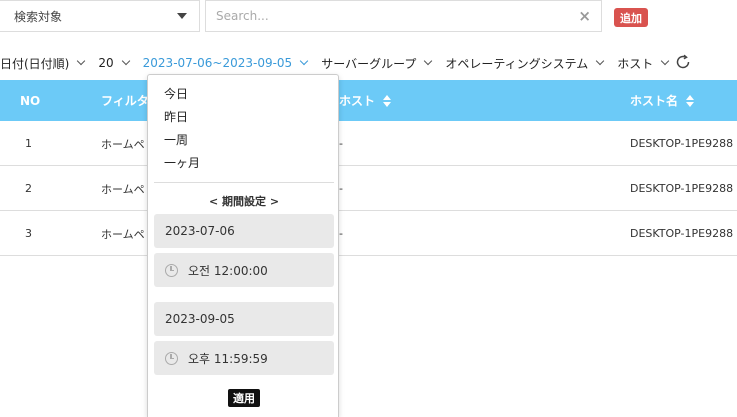  I want to click on search-target-select: 検索対象, so click(100, 16).